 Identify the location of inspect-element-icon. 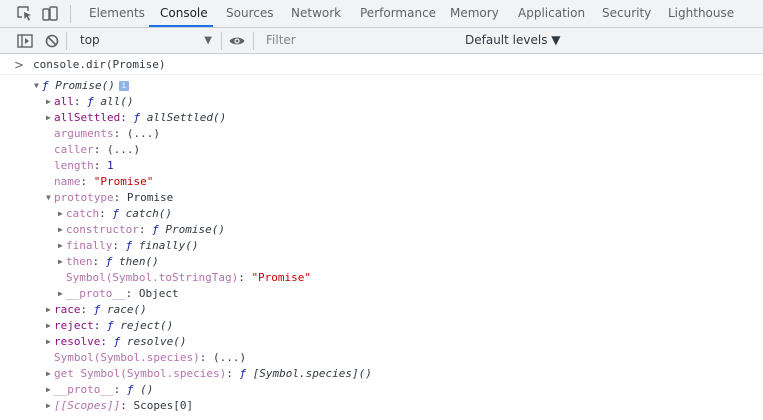
(25, 14).